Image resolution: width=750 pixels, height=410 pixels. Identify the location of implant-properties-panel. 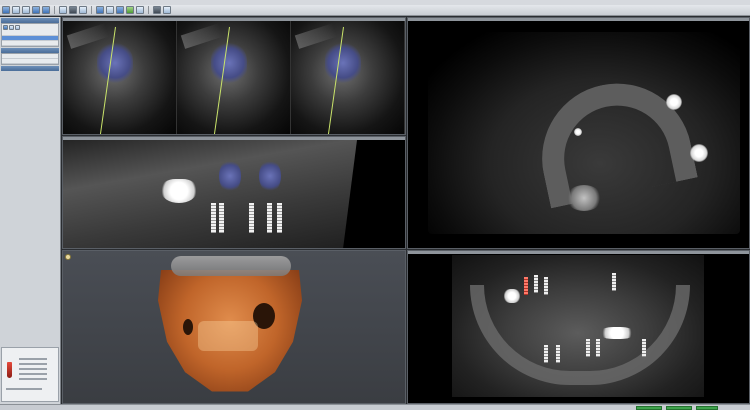
(30, 374).